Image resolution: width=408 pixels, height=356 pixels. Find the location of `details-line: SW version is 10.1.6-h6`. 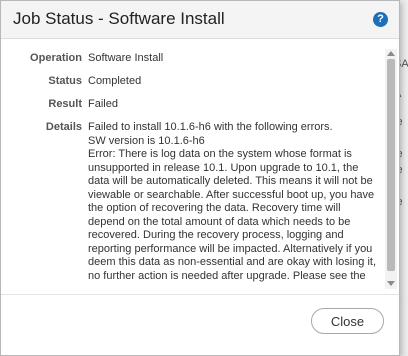

details-line: SW version is 10.1.6-h6 is located at coordinates (146, 140).